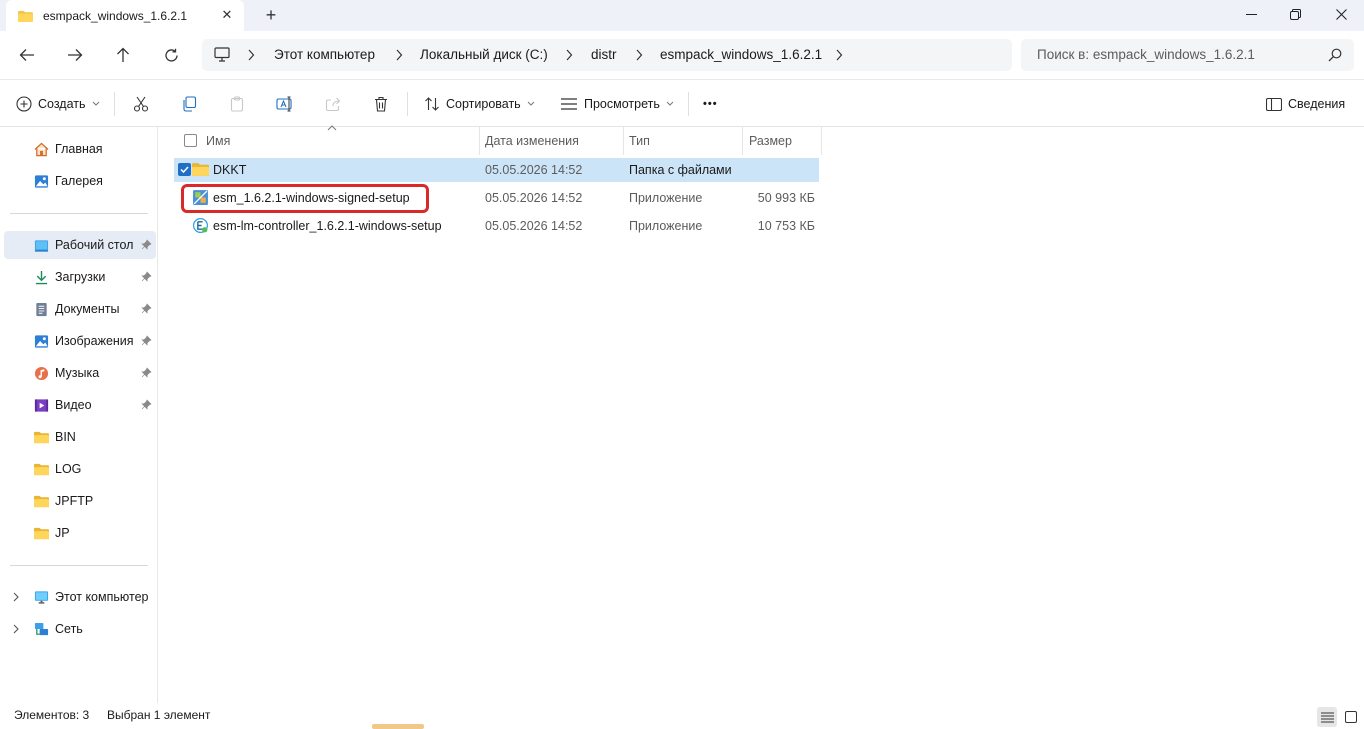 Image resolution: width=1364 pixels, height=729 pixels. Describe the element at coordinates (190, 140) in the screenshot. I see `select-all-checkbox` at that location.